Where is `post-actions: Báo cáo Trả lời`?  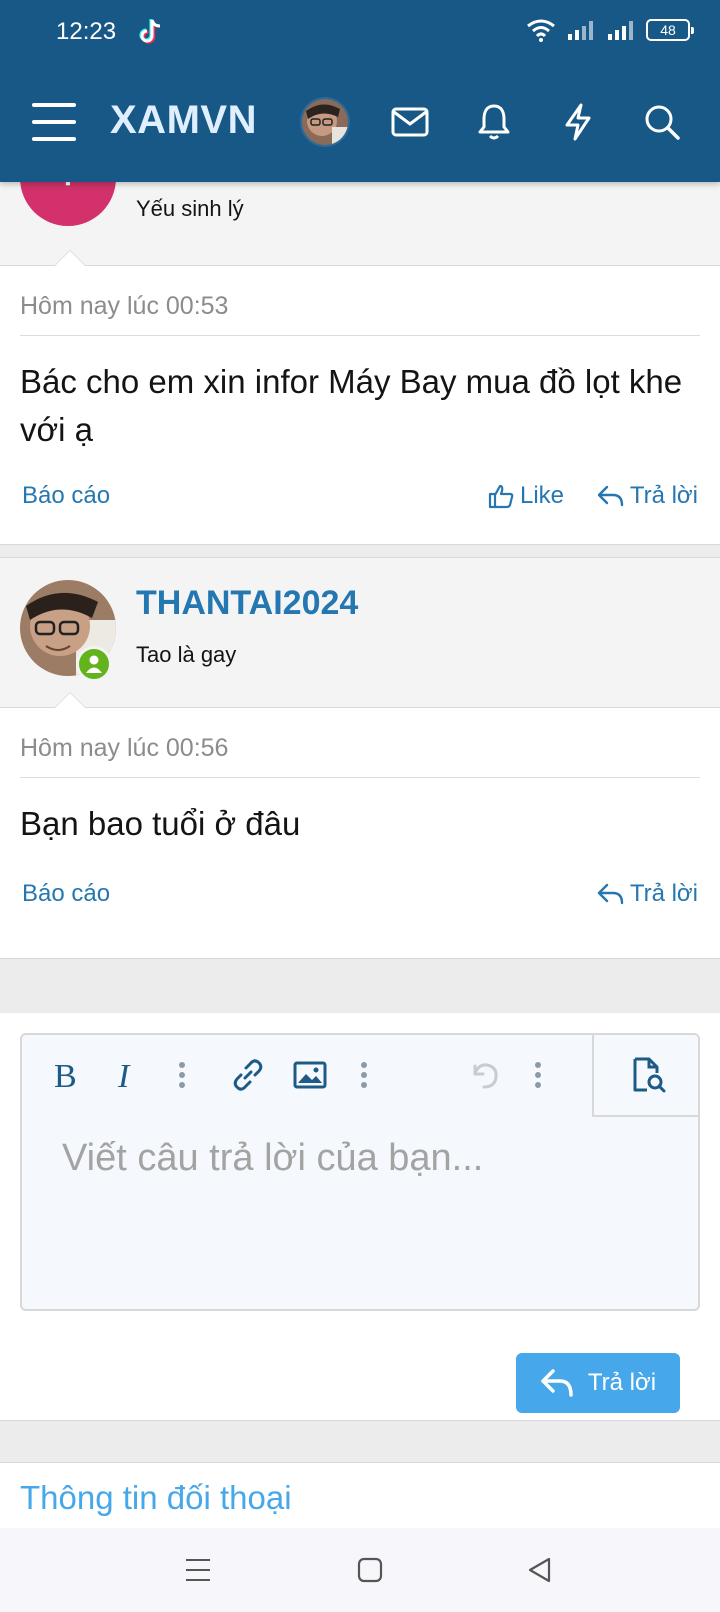
post-actions: Báo cáo Trả lời is located at coordinates (360, 900).